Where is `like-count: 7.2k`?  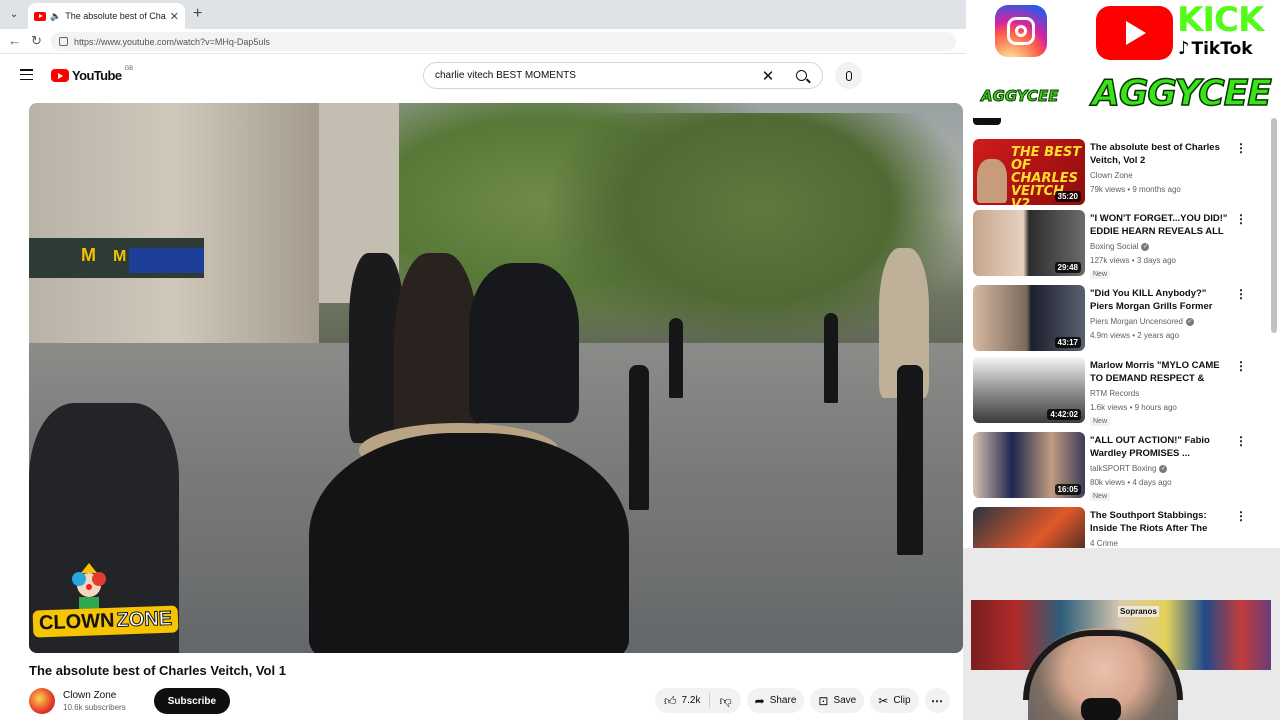 like-count: 7.2k is located at coordinates (691, 700).